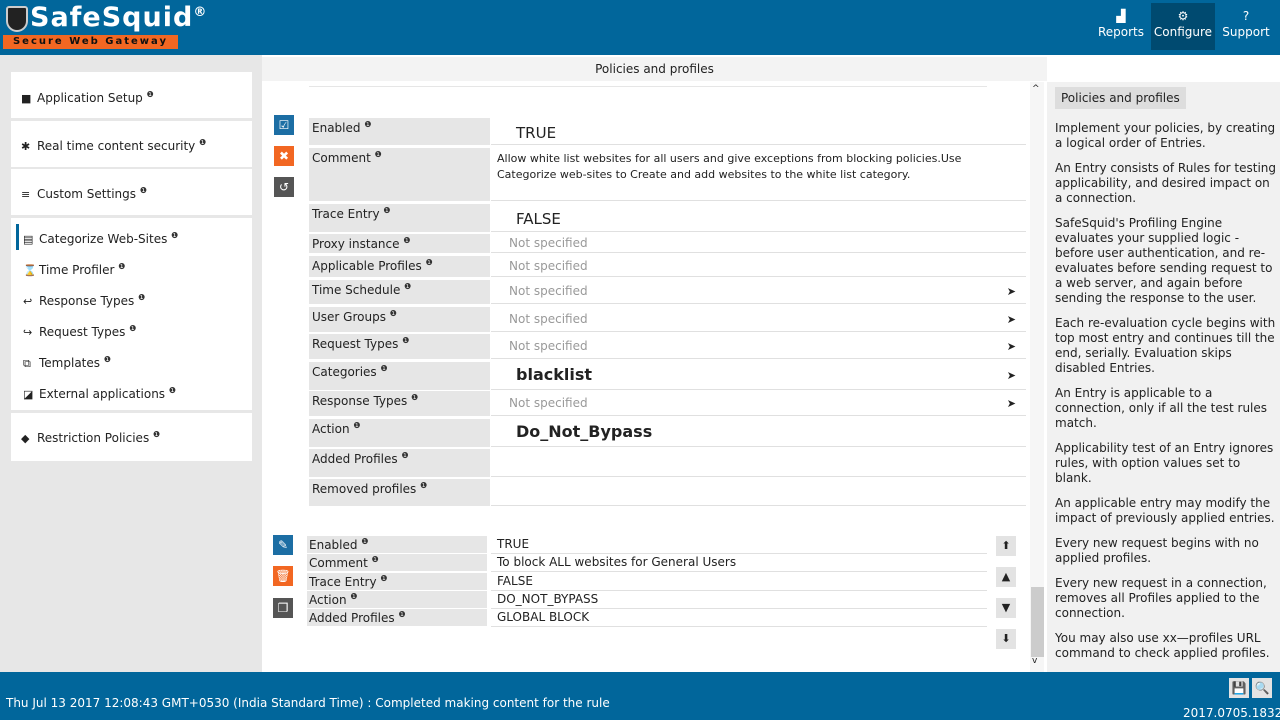  I want to click on field-value-request-types: Not specified ➤, so click(758, 346).